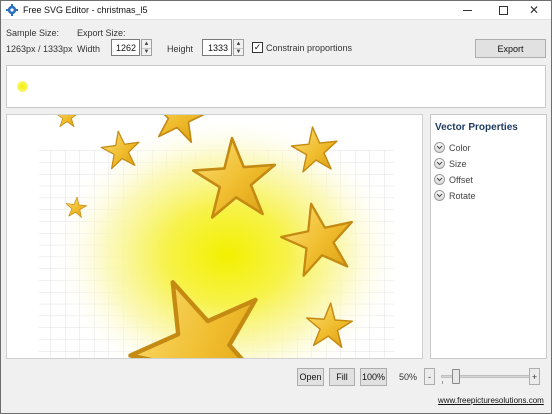 The height and width of the screenshot is (414, 552). Describe the element at coordinates (125, 47) in the screenshot. I see `width-input: 1262` at that location.